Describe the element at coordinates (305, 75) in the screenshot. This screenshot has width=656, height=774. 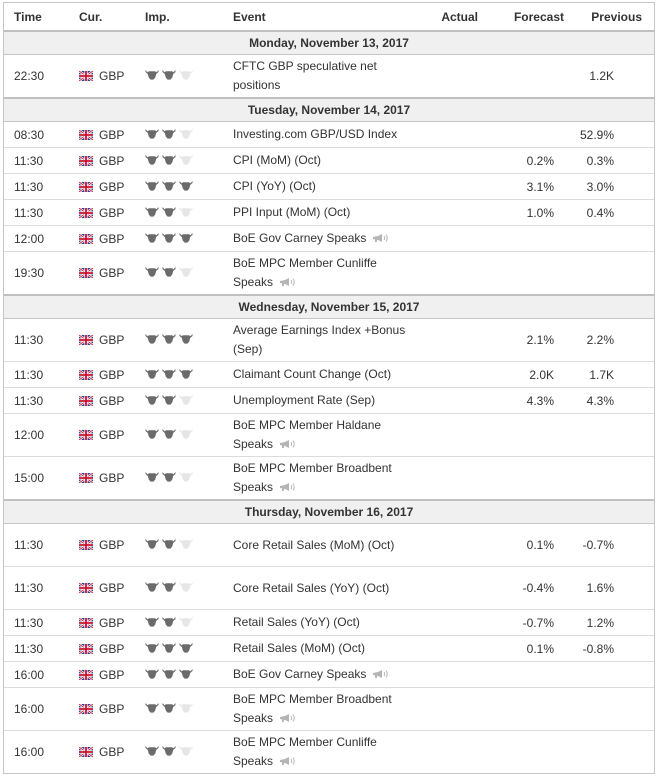
I see `event-name: CFTC GBP speculative net positions` at that location.